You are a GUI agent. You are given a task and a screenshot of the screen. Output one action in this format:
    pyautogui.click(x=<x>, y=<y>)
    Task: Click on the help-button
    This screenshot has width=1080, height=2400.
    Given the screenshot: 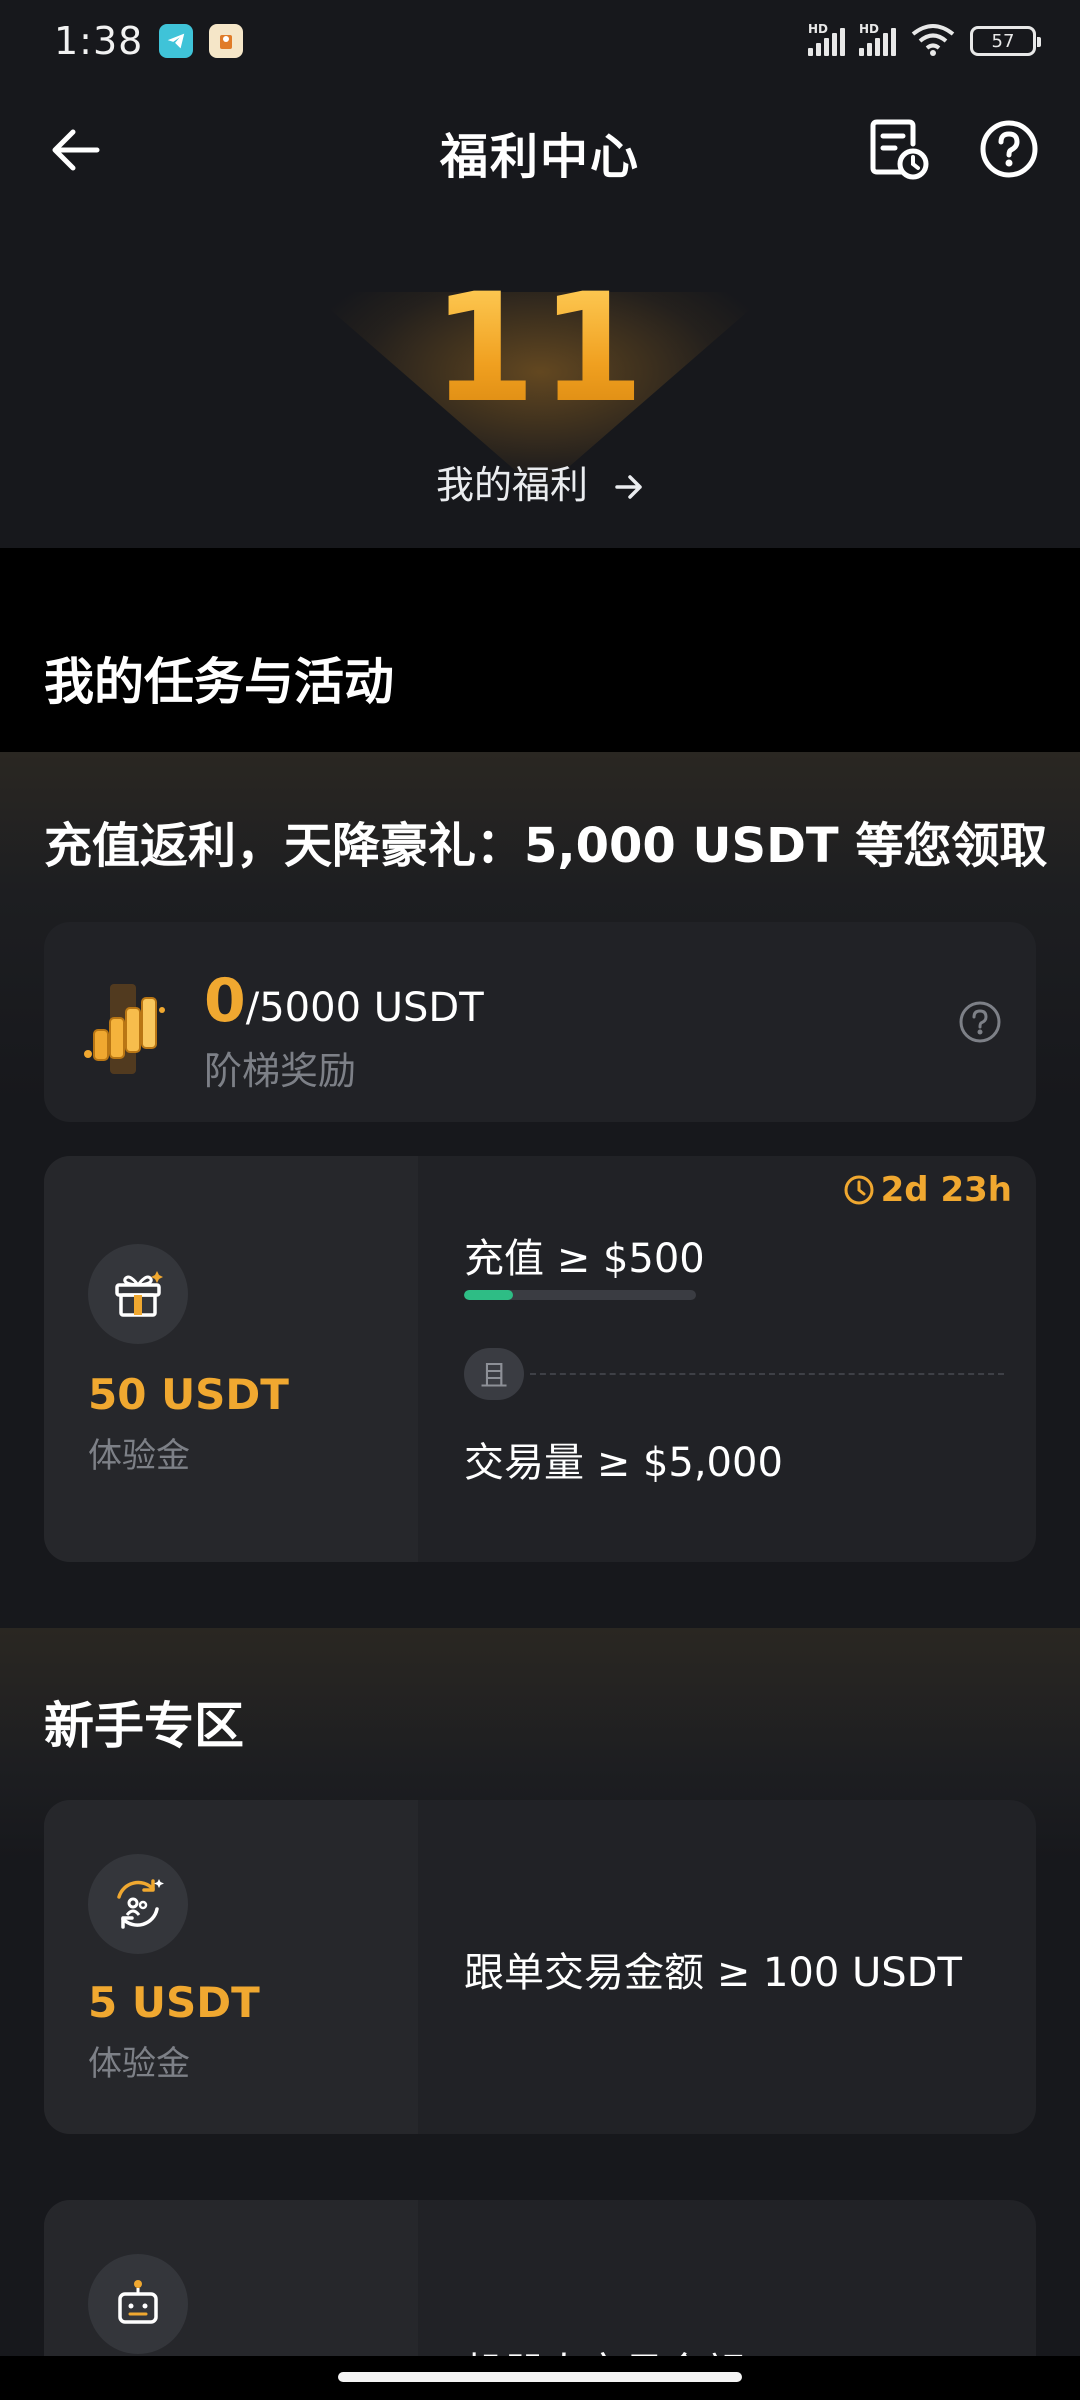 What is the action you would take?
    pyautogui.click(x=1009, y=149)
    